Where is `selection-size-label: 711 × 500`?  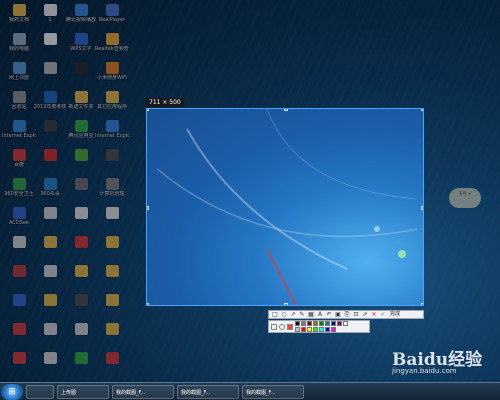
selection-size-label: 711 × 500 is located at coordinates (165, 102).